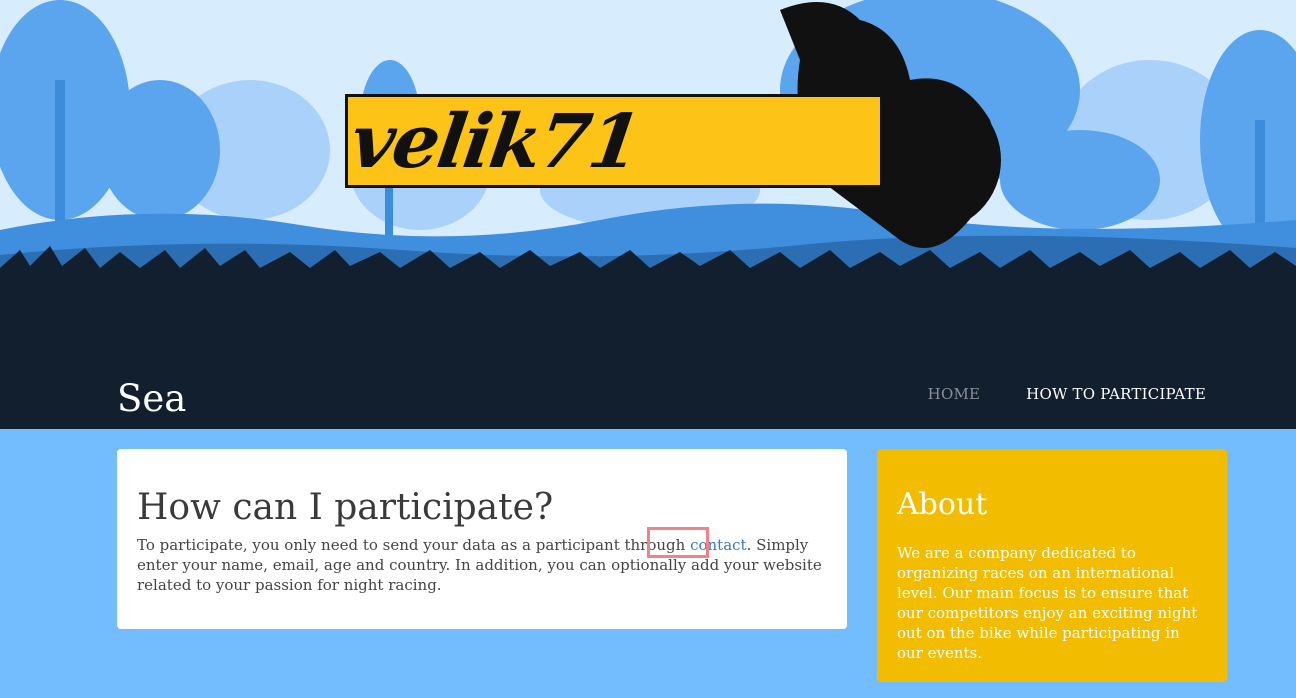 This screenshot has height=698, width=1296. I want to click on participate-heading: How can I participate?, so click(345, 507).